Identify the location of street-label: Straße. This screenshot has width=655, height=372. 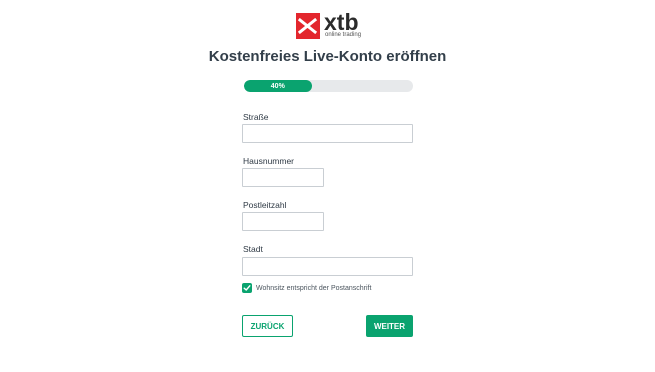
(256, 117).